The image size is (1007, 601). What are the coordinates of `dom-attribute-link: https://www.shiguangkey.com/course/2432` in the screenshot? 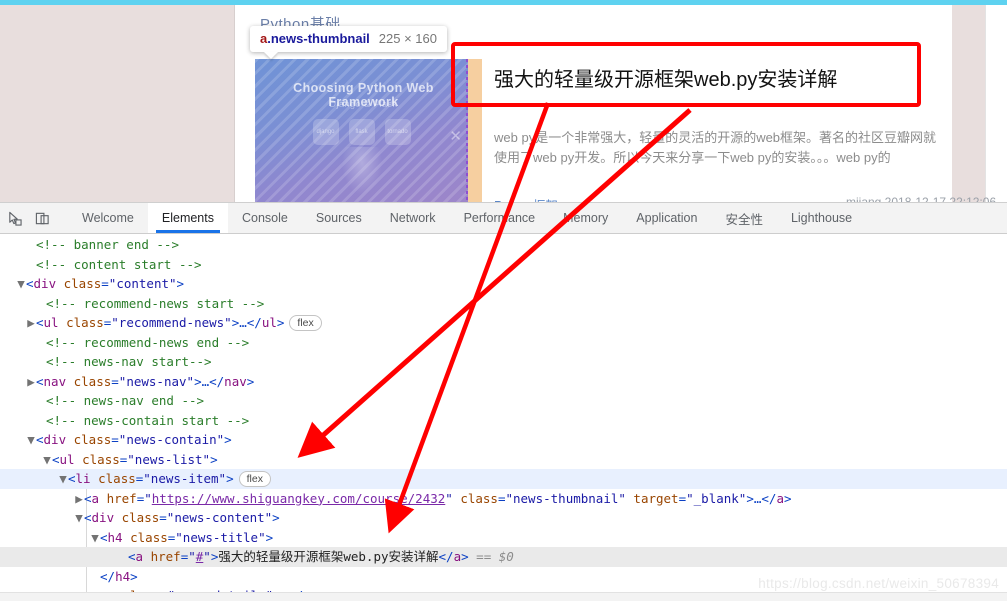 It's located at (299, 498).